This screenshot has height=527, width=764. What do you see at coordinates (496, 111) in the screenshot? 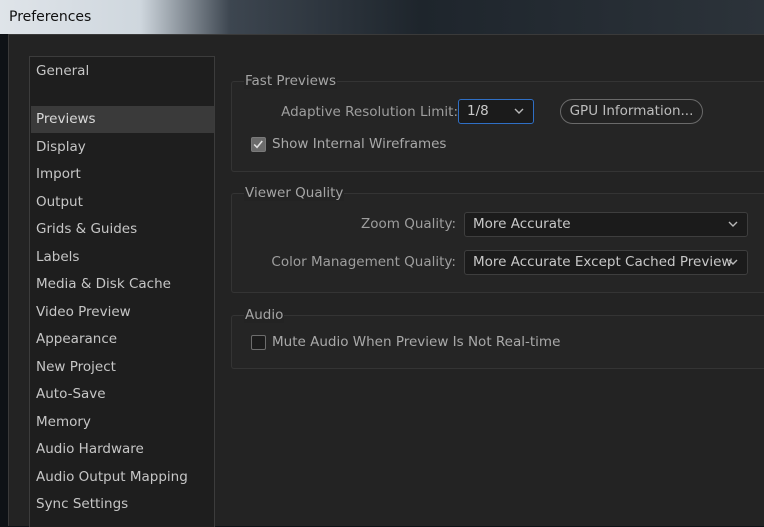
I see `adaptive-resolution-dropdown: 1/8` at bounding box center [496, 111].